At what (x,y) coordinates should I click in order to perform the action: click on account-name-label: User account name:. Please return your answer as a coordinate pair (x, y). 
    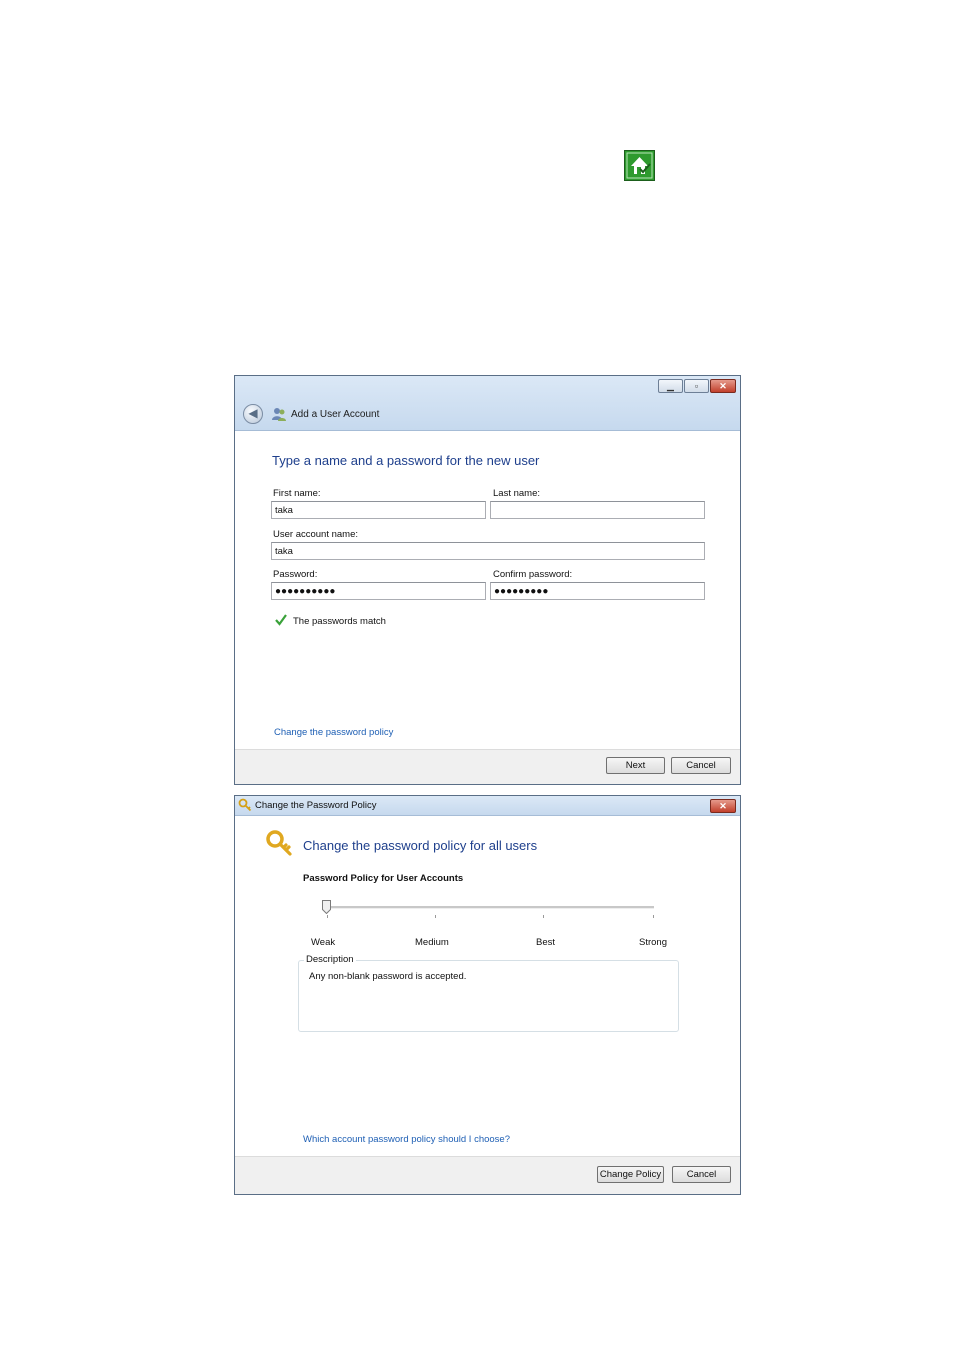
    Looking at the image, I should click on (316, 534).